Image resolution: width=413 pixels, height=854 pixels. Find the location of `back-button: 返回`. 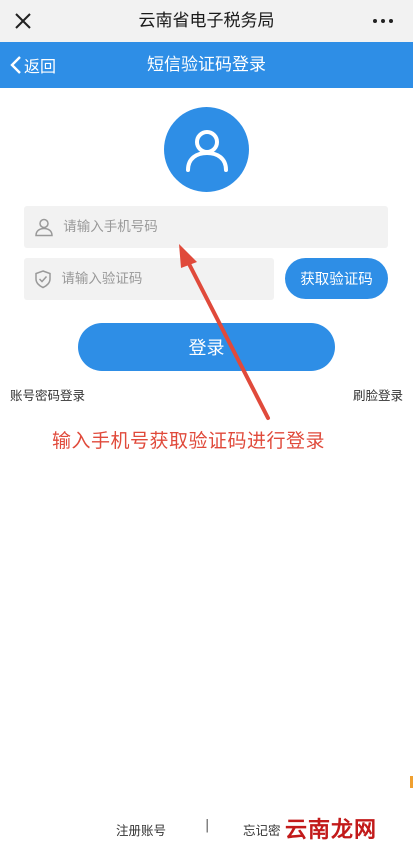

back-button: 返回 is located at coordinates (33, 65).